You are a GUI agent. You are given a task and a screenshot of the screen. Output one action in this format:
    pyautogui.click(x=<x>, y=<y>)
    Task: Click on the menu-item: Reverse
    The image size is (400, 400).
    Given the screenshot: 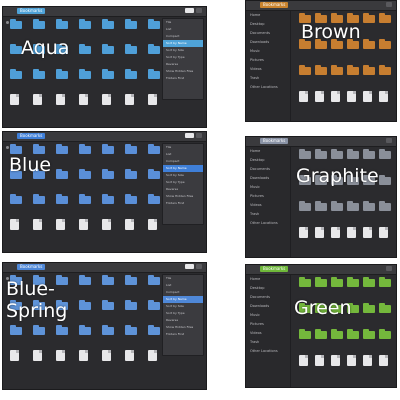 What is the action you would take?
    pyautogui.click(x=183, y=320)
    